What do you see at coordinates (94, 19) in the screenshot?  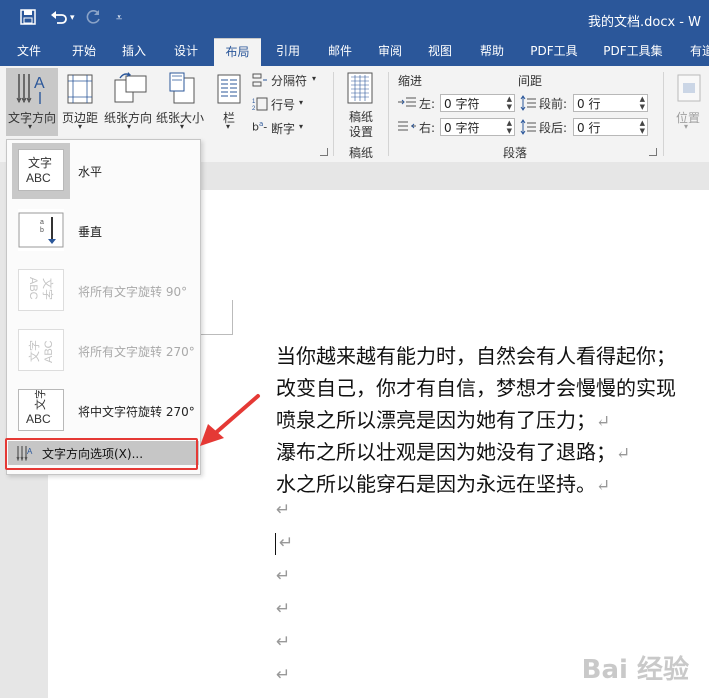 I see `redo-icon` at bounding box center [94, 19].